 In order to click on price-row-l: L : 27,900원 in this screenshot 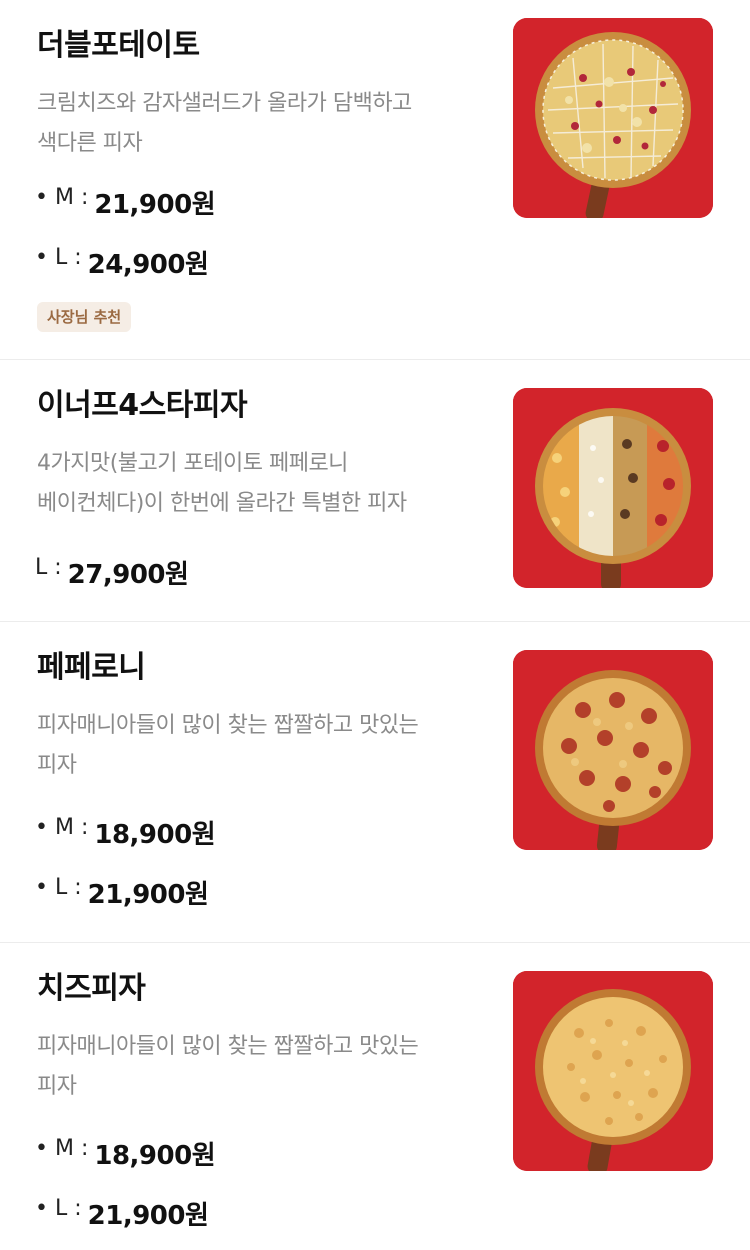, I will do `click(112, 572)`.